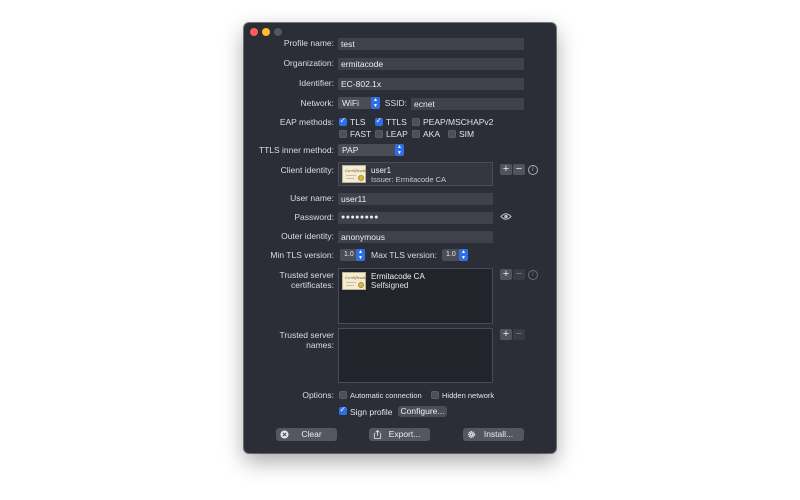 The height and width of the screenshot is (500, 800). What do you see at coordinates (350, 103) in the screenshot?
I see `network-popup-value: WiFi` at bounding box center [350, 103].